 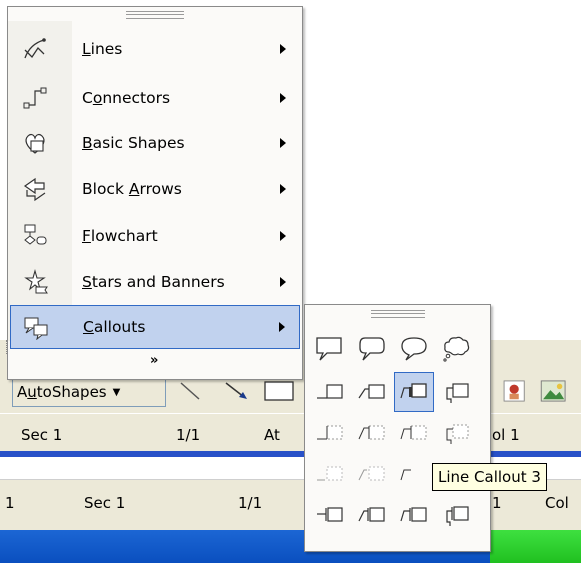 What do you see at coordinates (35, 143) in the screenshot?
I see `basic-shapes-icon` at bounding box center [35, 143].